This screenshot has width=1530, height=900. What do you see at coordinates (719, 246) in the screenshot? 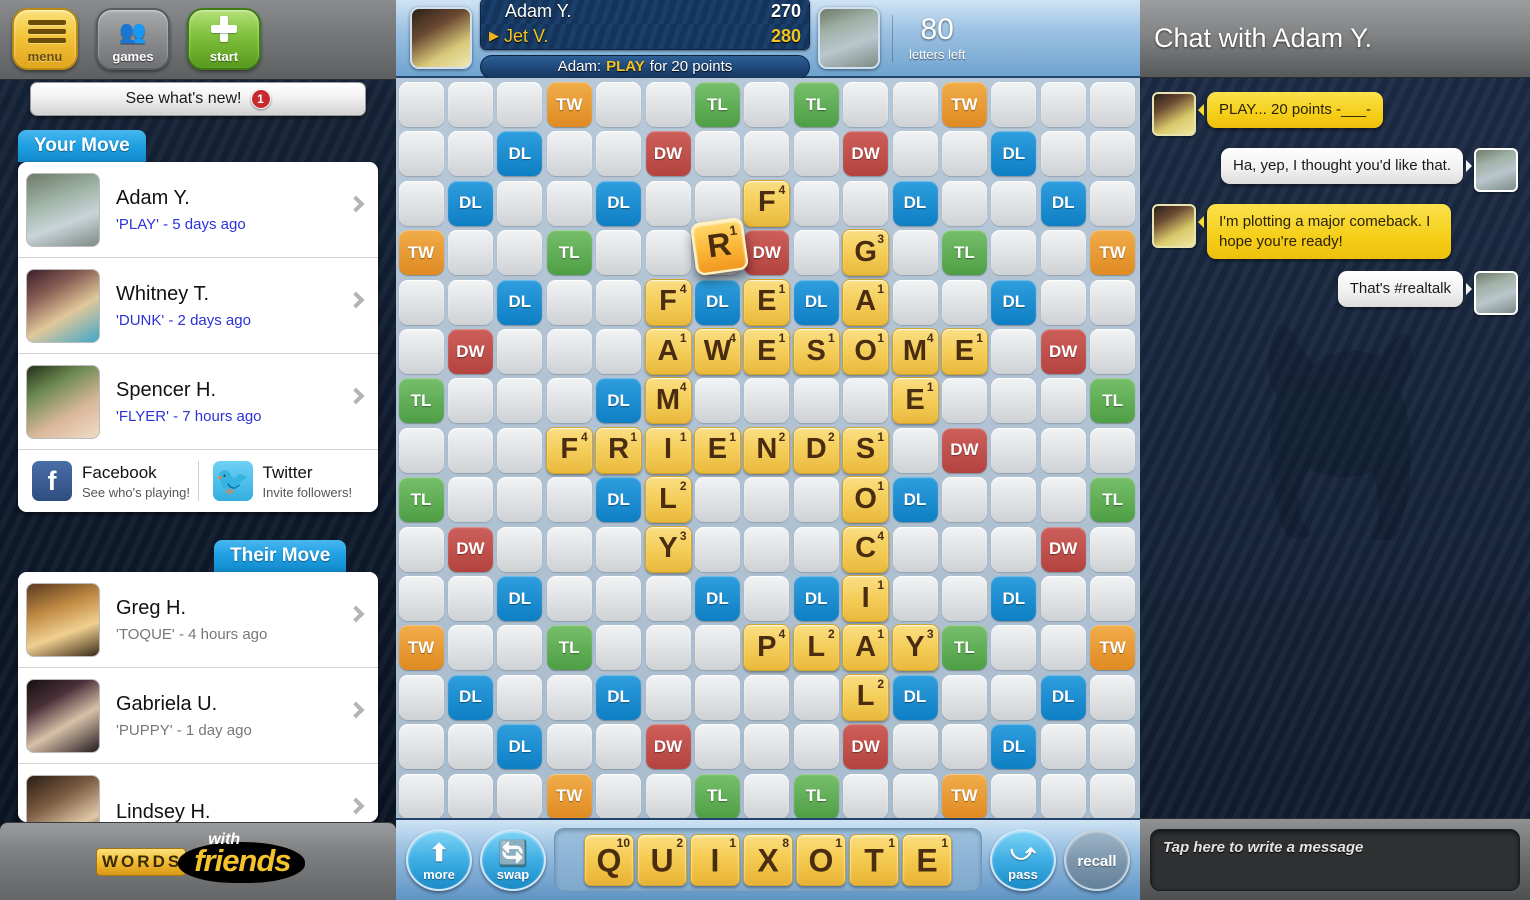
I see `dragging-tile: R1` at bounding box center [719, 246].